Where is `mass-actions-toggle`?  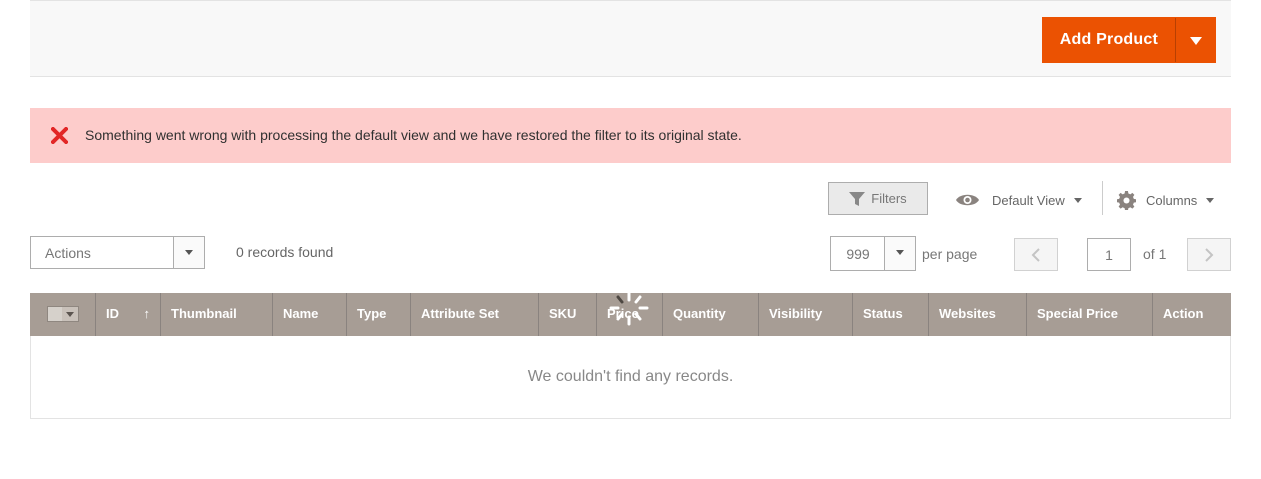
mass-actions-toggle is located at coordinates (188, 252).